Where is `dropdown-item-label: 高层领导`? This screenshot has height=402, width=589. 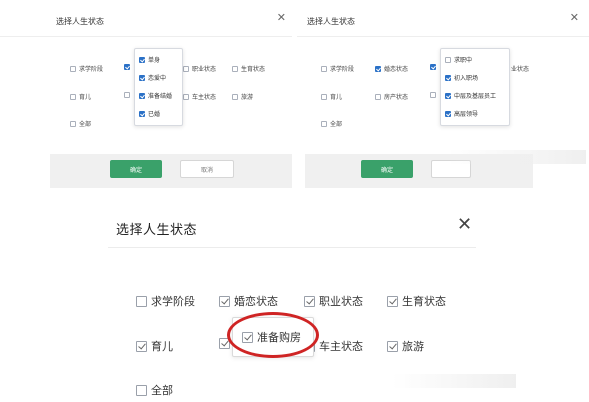
dropdown-item-label: 高层领导 is located at coordinates (466, 114).